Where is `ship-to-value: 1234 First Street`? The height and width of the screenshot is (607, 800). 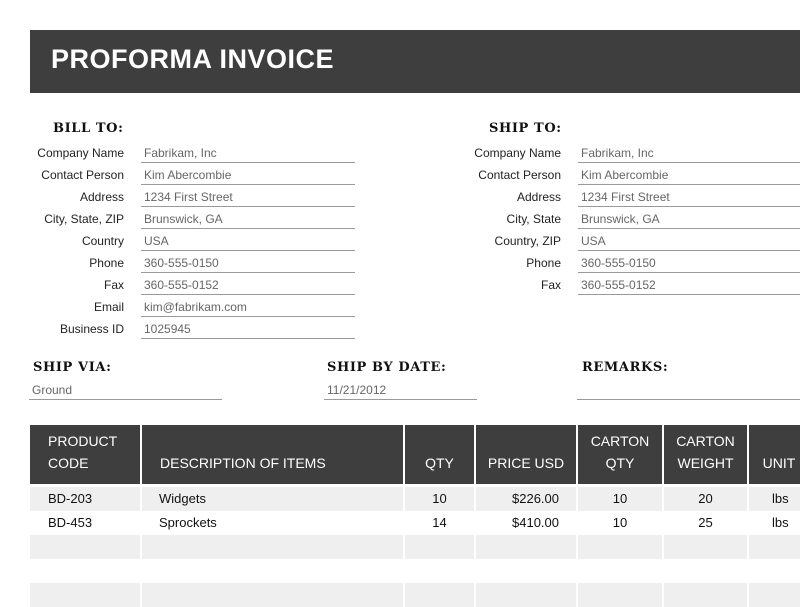
ship-to-value: 1234 First Street is located at coordinates (689, 197).